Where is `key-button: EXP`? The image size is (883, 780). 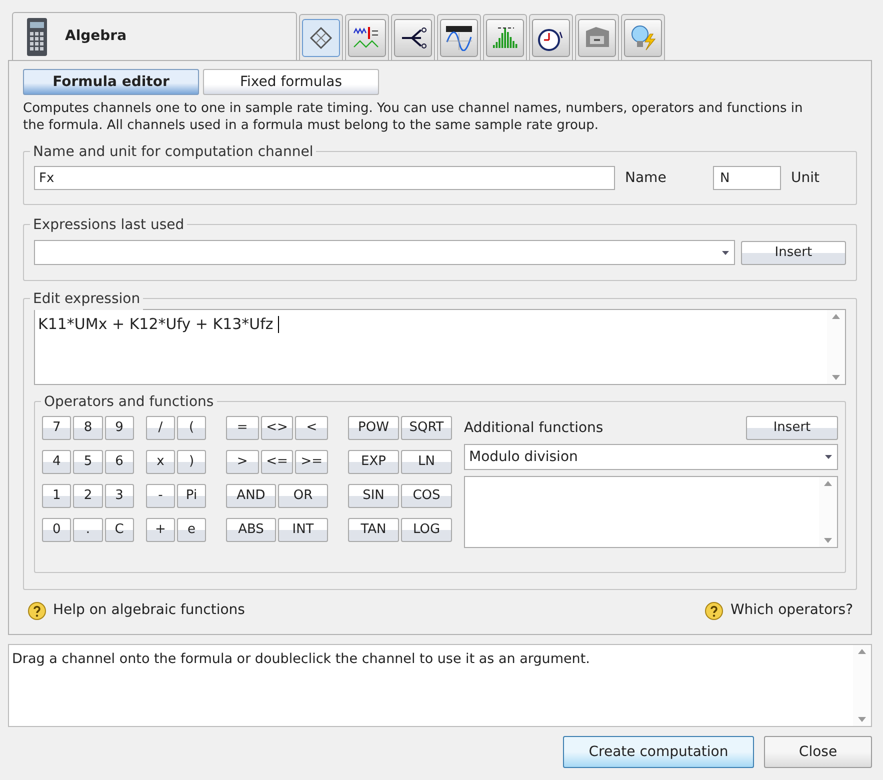 key-button: EXP is located at coordinates (373, 462).